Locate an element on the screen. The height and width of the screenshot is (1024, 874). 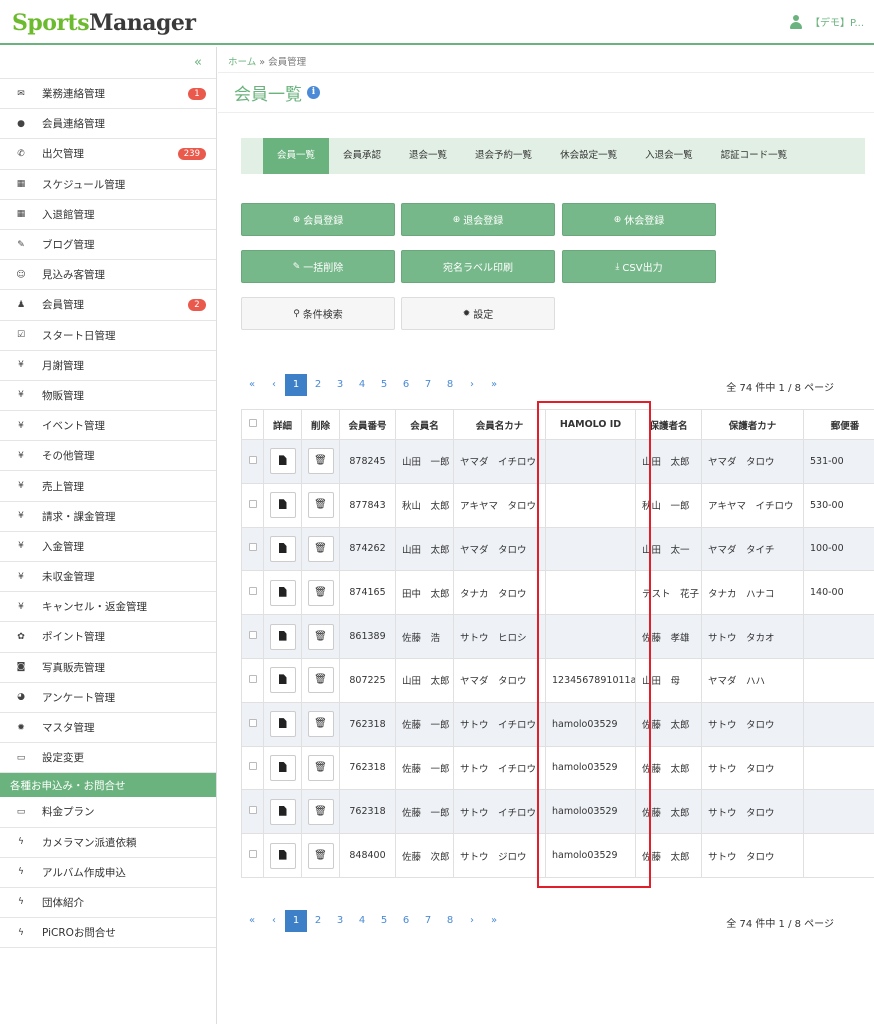
sidebar-collapse-button: « is located at coordinates (108, 63).